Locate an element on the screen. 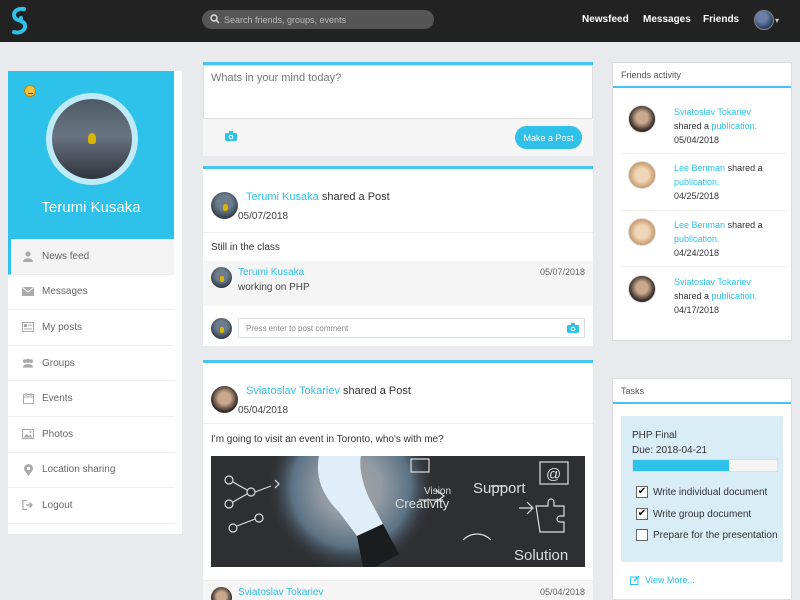 The width and height of the screenshot is (800, 600). mood-emoji-icon is located at coordinates (30, 91).